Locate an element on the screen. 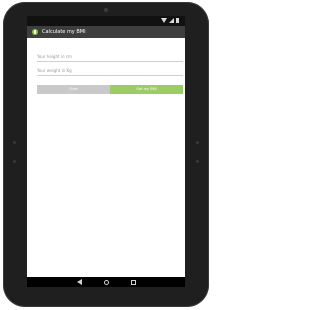 The width and height of the screenshot is (320, 310). battery-icon is located at coordinates (177, 20).